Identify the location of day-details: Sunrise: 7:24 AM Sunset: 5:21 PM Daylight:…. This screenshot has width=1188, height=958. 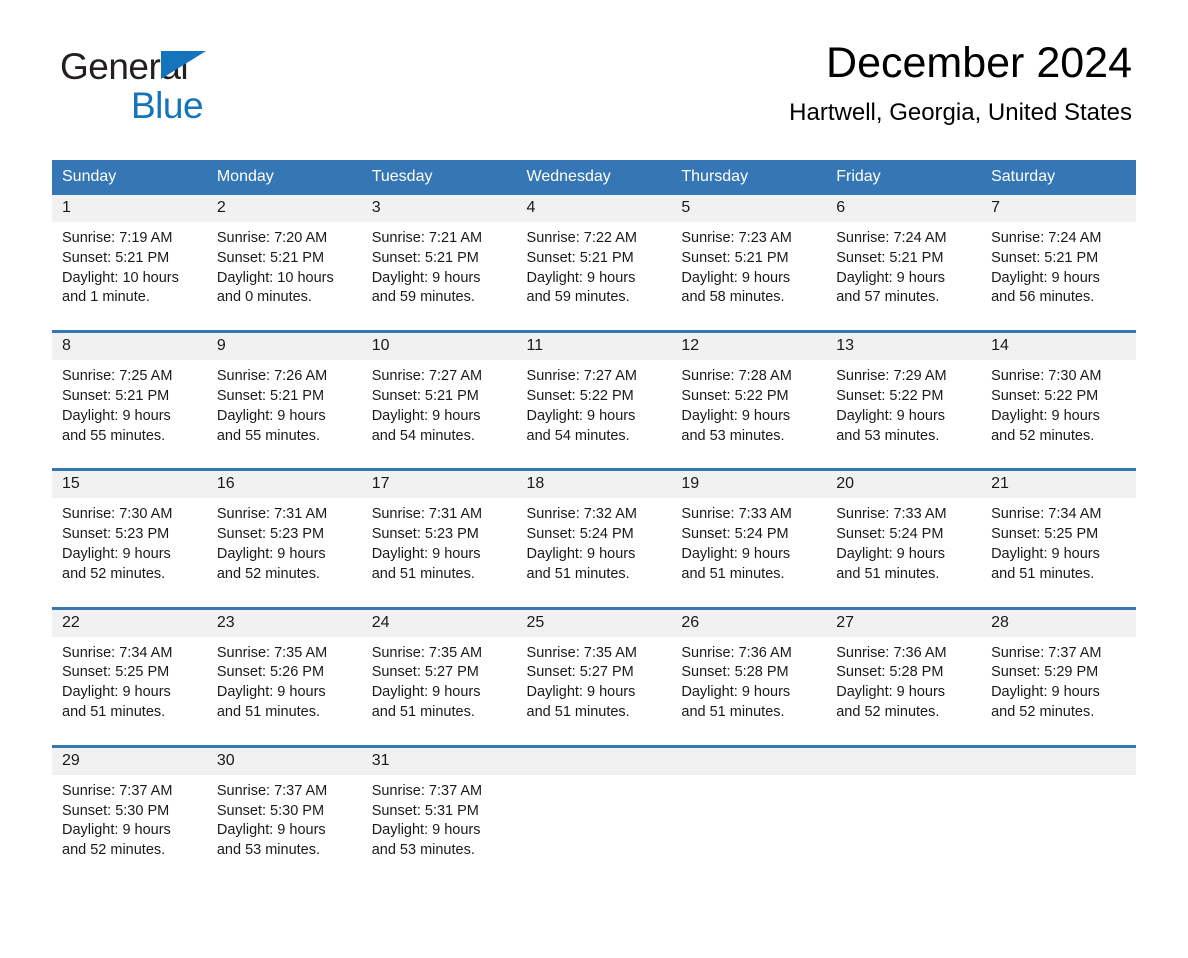
(1058, 265).